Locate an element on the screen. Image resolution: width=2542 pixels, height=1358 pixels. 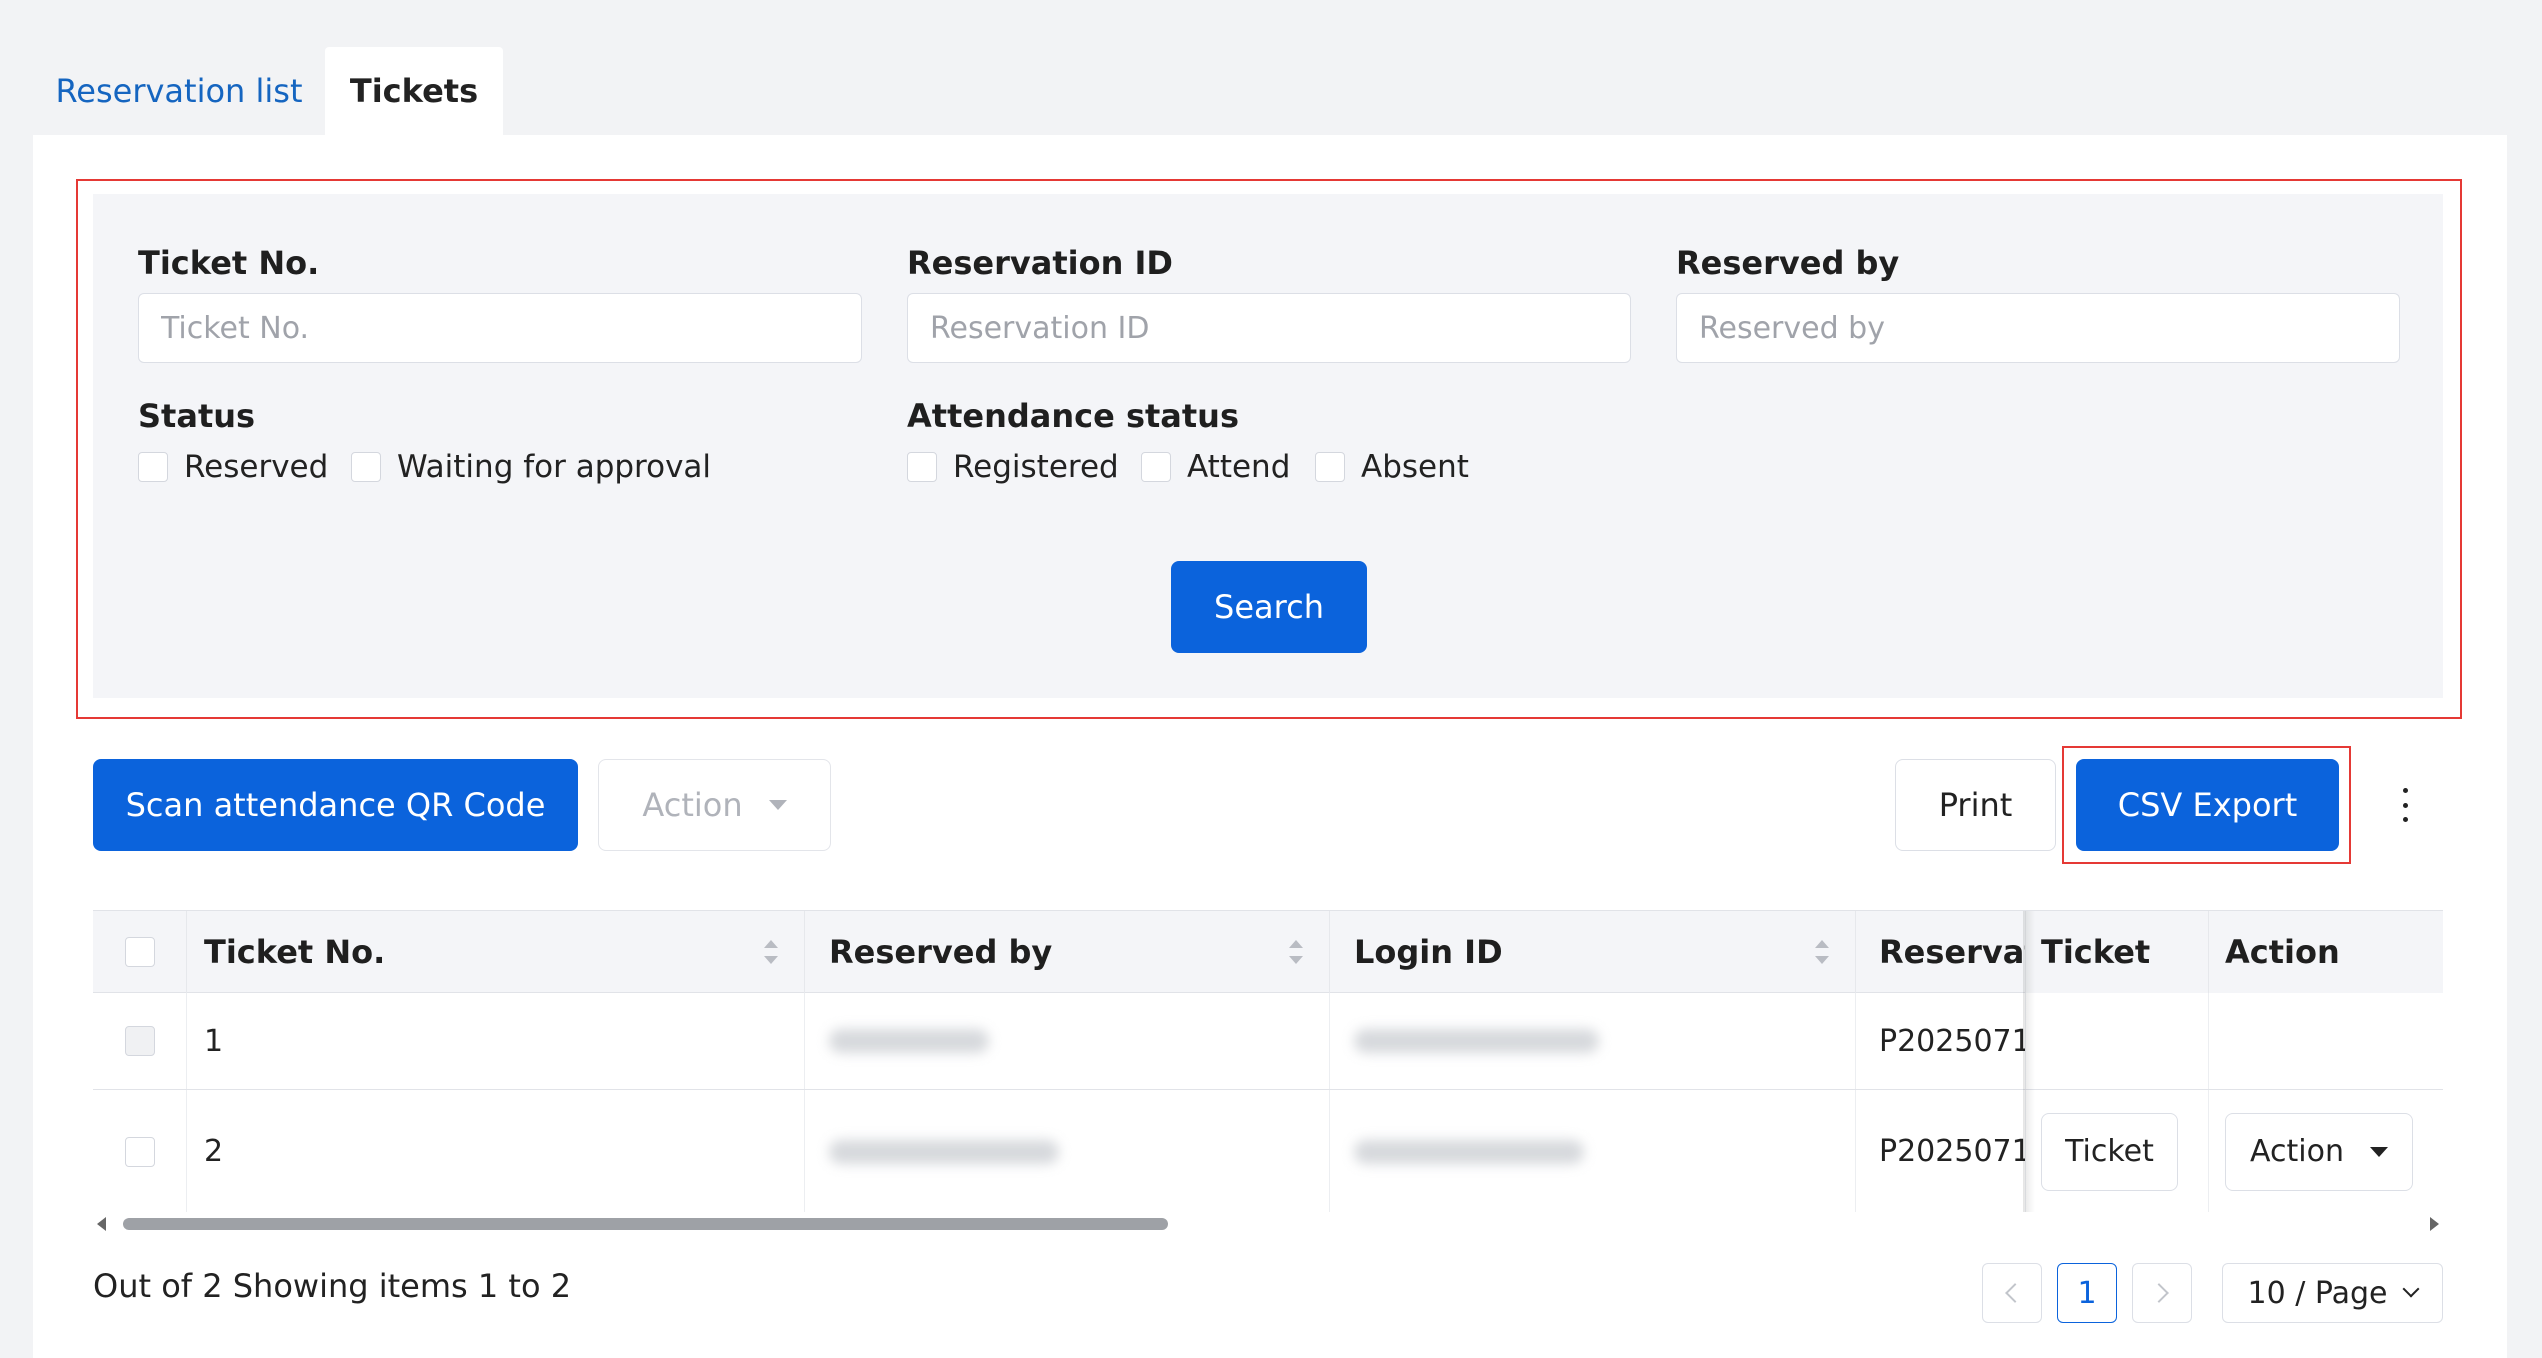
chevron-left-icon is located at coordinates (2015, 1293).